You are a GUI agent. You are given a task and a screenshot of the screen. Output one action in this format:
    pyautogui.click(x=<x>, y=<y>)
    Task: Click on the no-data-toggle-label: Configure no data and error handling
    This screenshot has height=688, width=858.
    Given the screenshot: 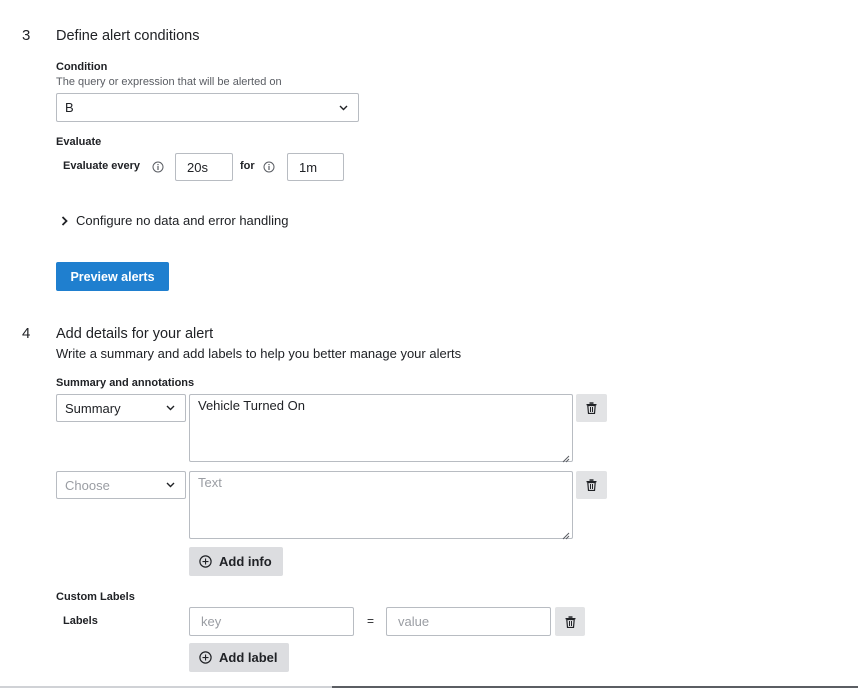 What is the action you would take?
    pyautogui.click(x=182, y=220)
    